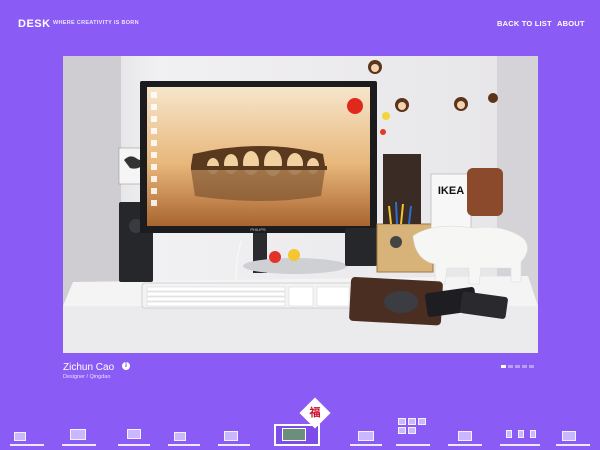 The image size is (600, 450). I want to click on right-speaker, so click(361, 247).